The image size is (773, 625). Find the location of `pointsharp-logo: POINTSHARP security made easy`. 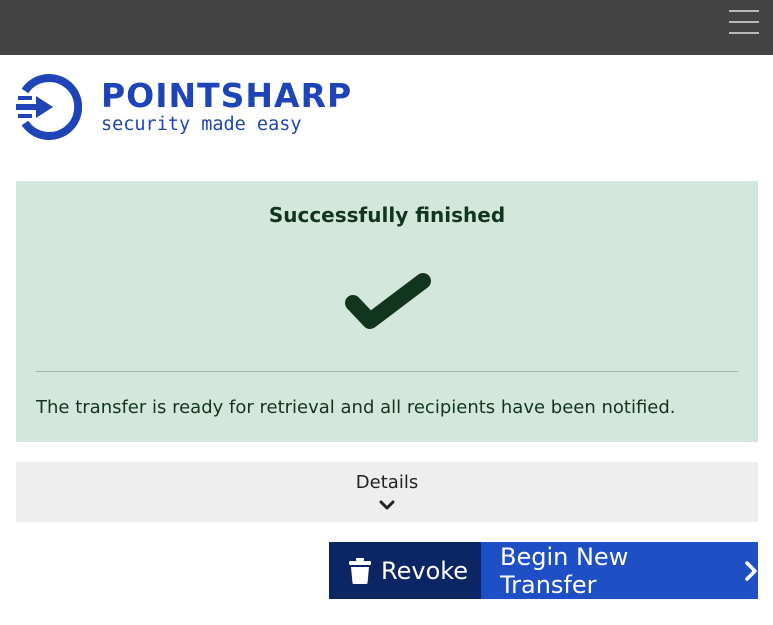

pointsharp-logo: POINTSHARP security made easy is located at coordinates (196, 109).